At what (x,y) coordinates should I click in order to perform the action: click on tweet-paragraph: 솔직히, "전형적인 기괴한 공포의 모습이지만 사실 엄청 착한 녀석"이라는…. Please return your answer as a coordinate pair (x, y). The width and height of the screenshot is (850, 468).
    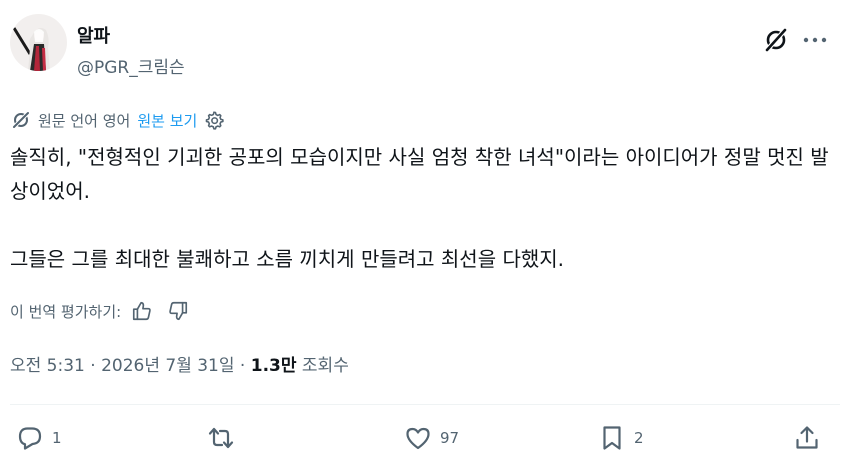
    Looking at the image, I should click on (419, 174).